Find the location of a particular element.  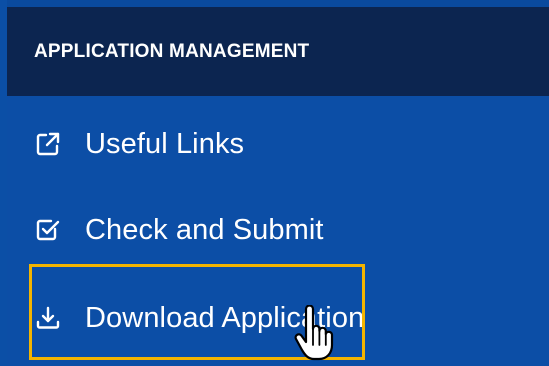

menu-item-label: Useful Links is located at coordinates (165, 143).